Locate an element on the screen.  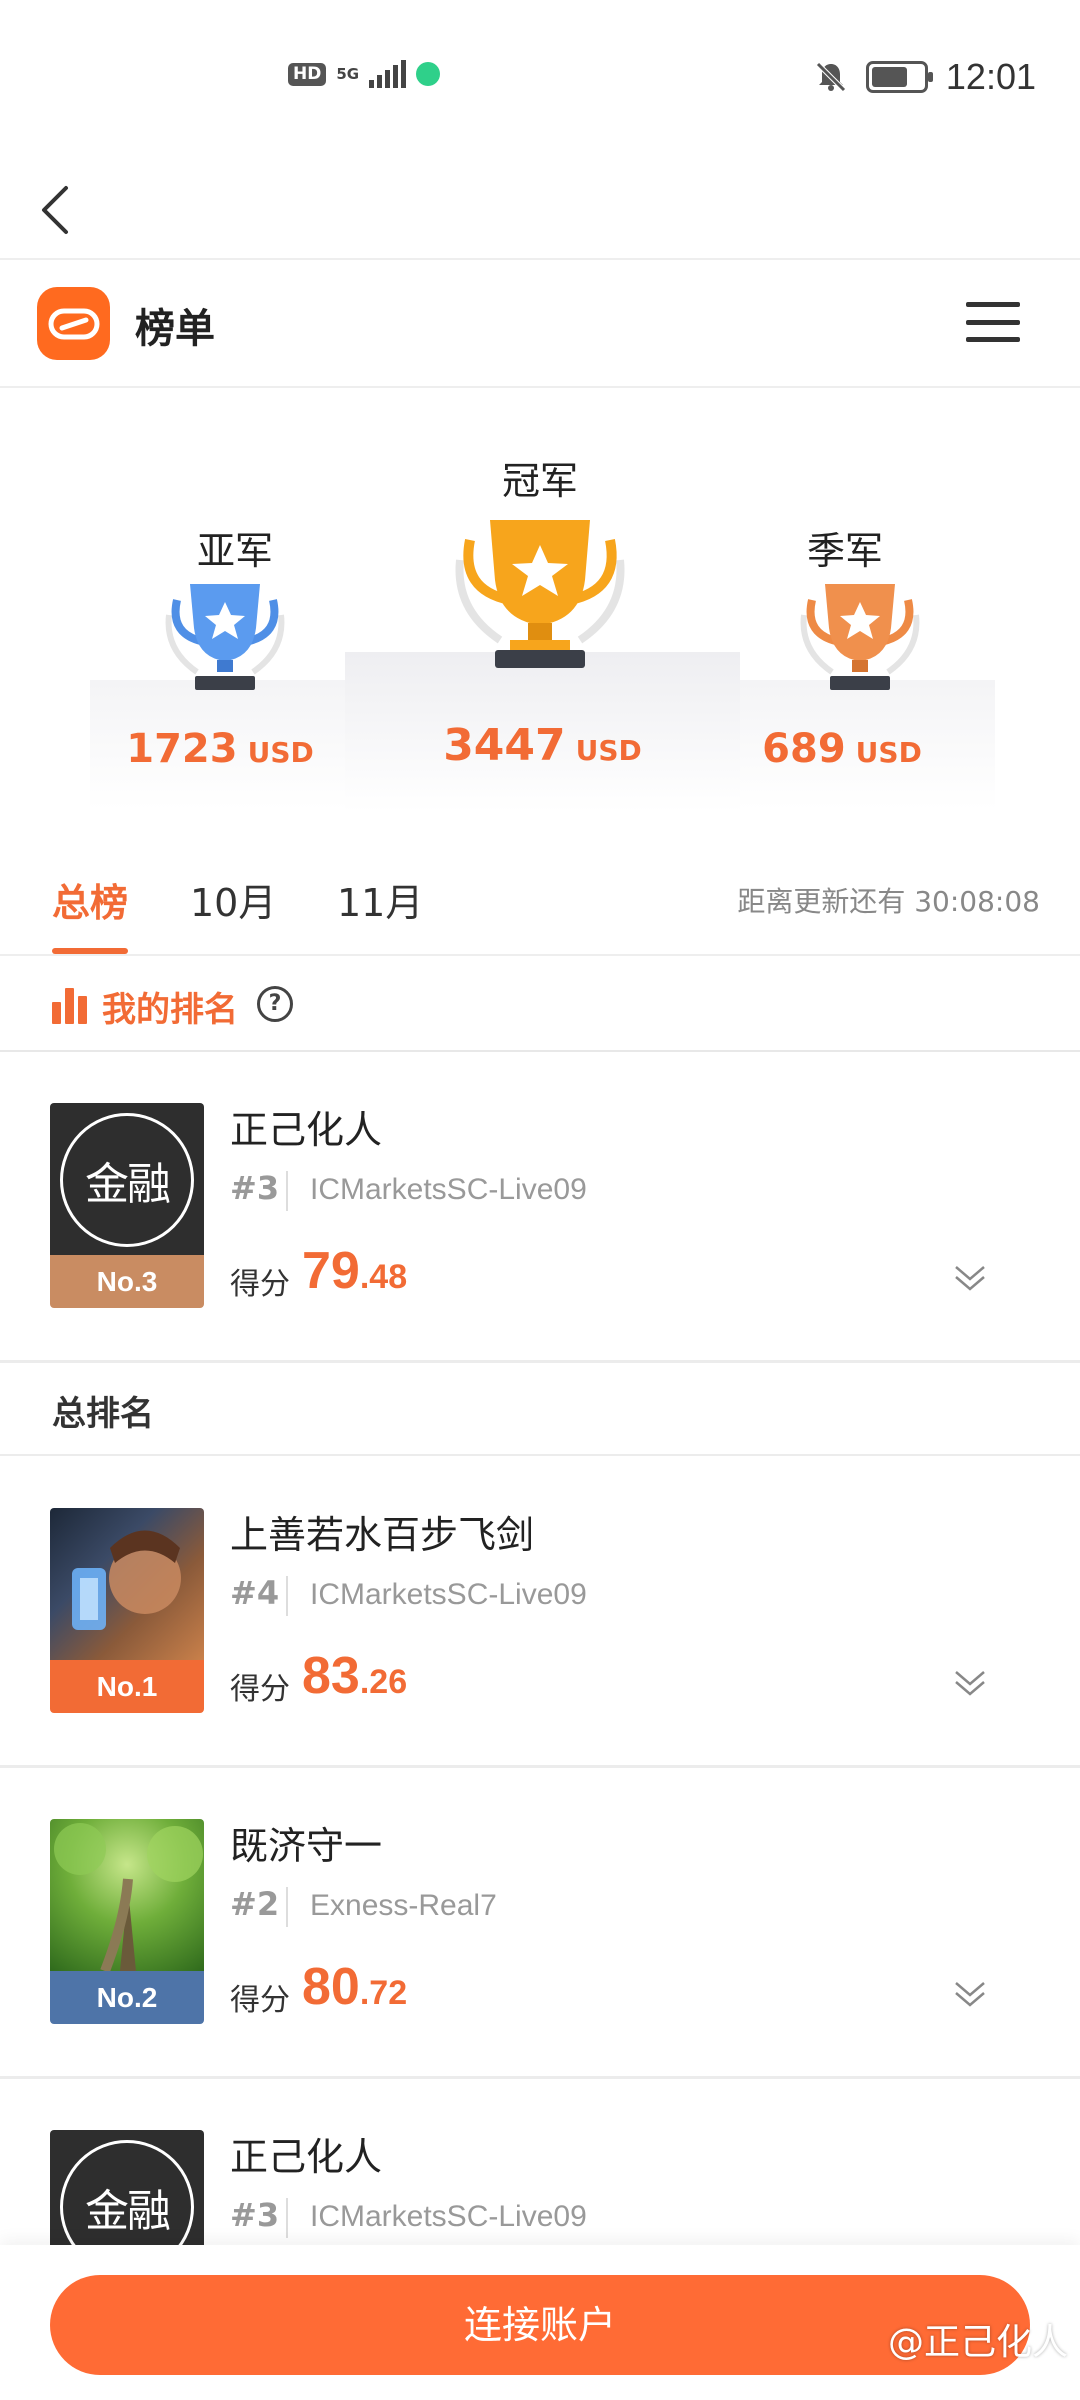
gold-trophy-icon is located at coordinates (540, 594).